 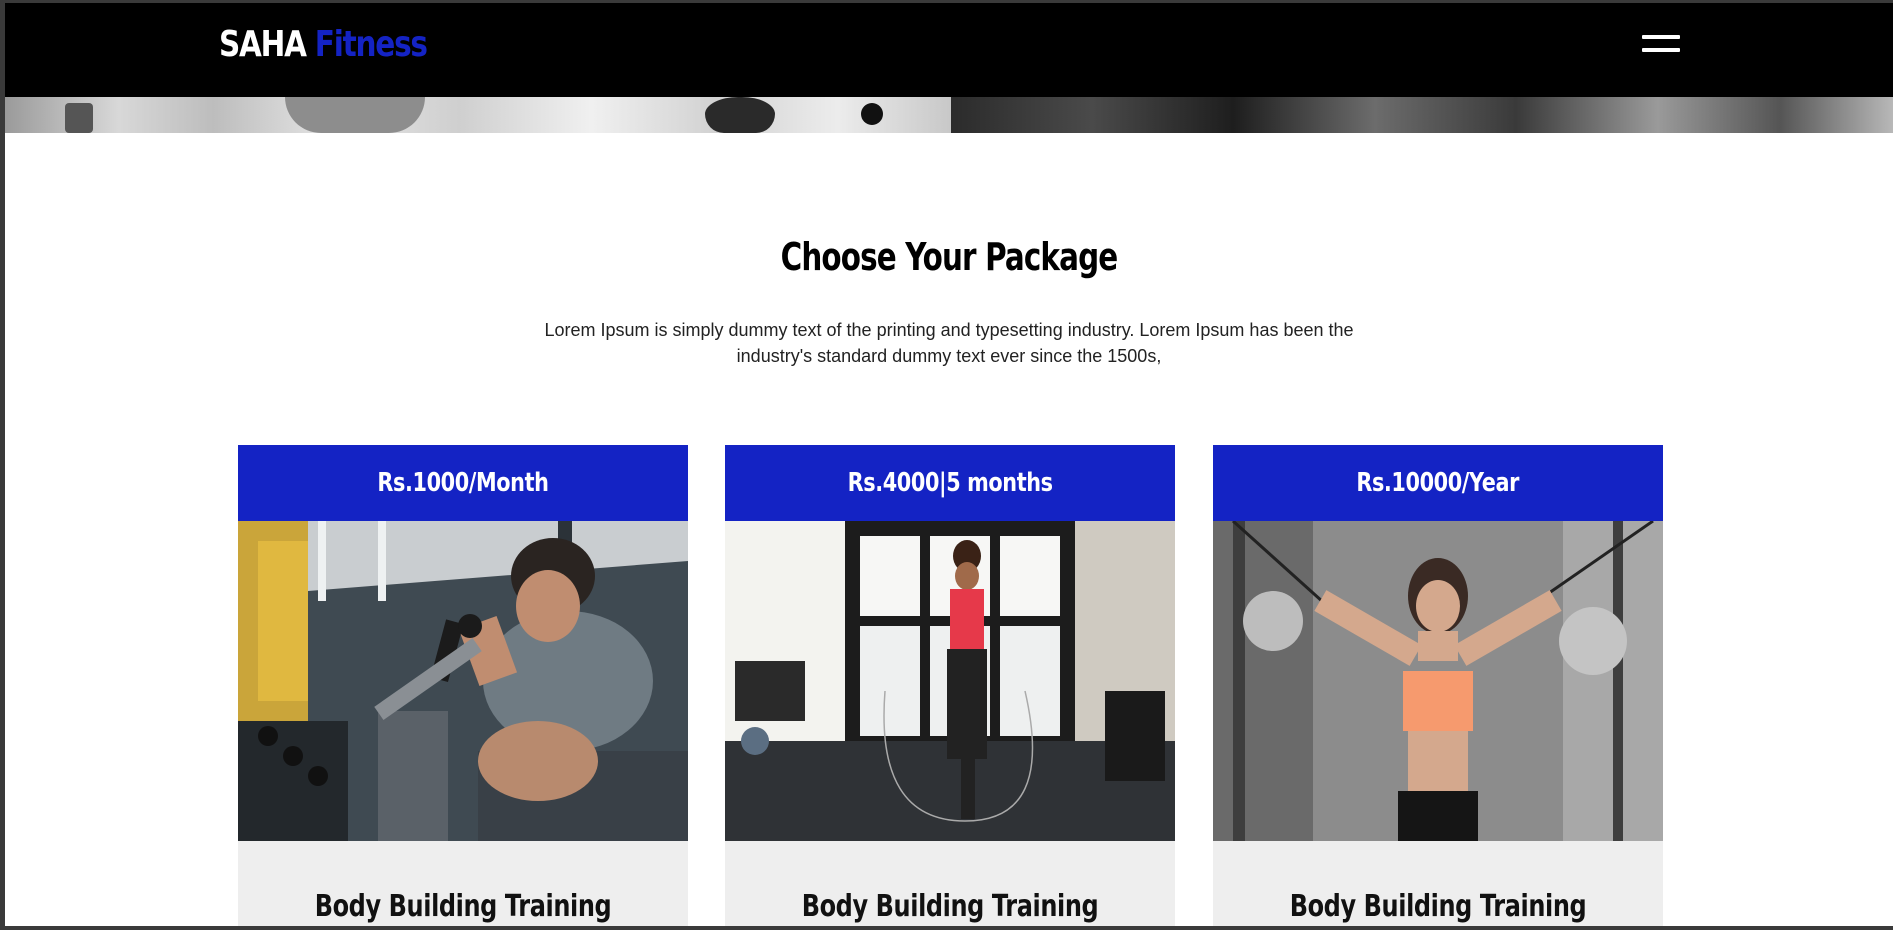 What do you see at coordinates (463, 681) in the screenshot?
I see `package-photo-man-curl` at bounding box center [463, 681].